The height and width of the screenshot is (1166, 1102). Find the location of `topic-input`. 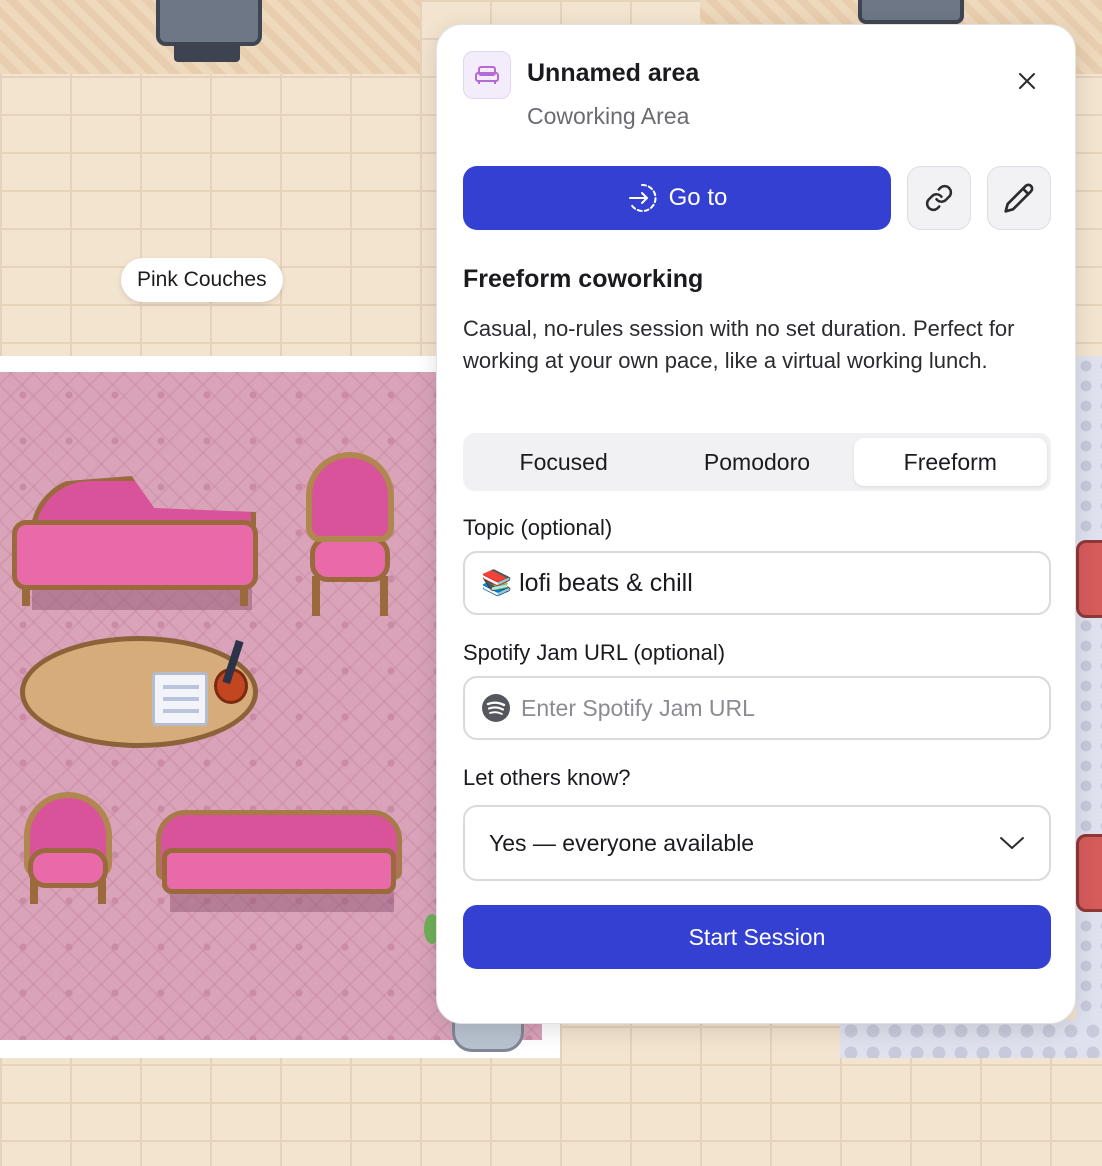

topic-input is located at coordinates (765, 583).